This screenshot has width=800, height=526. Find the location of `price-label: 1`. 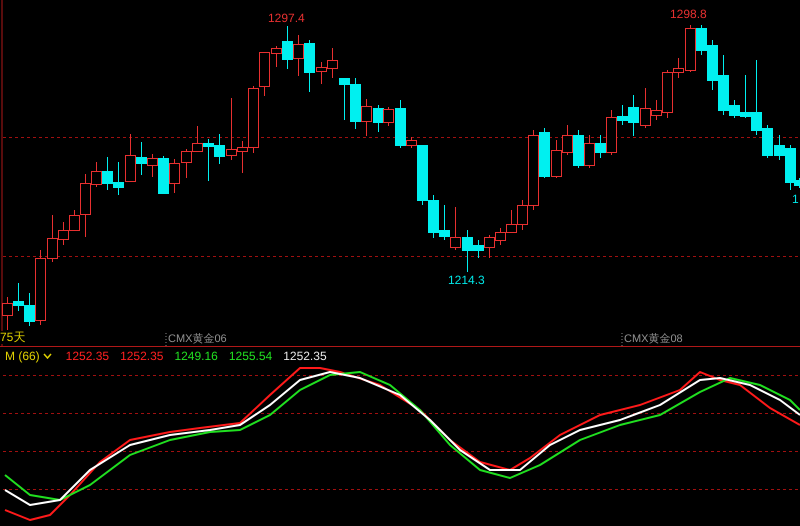

price-label: 1 is located at coordinates (795, 199).